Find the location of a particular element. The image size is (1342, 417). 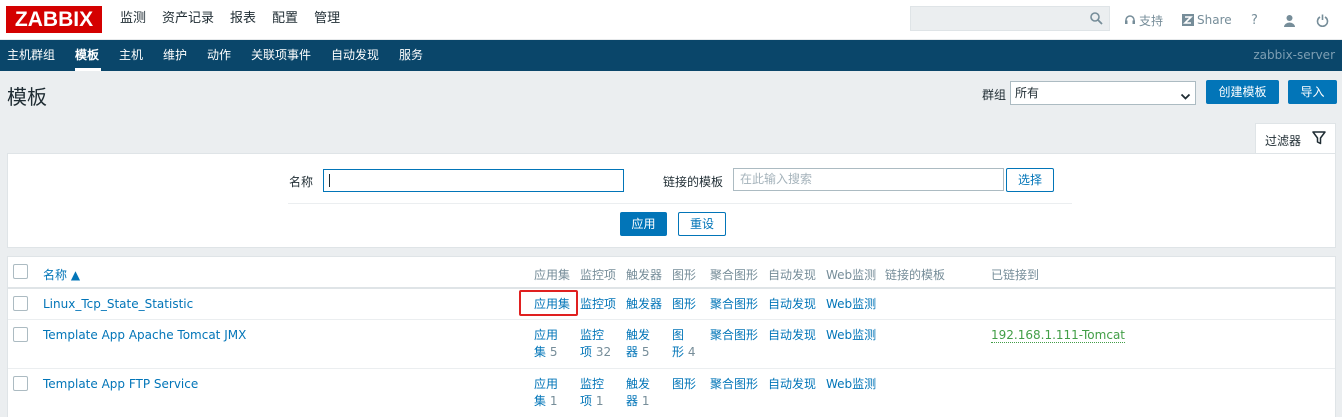

filter-tab: 过滤器 is located at coordinates (1295, 138).